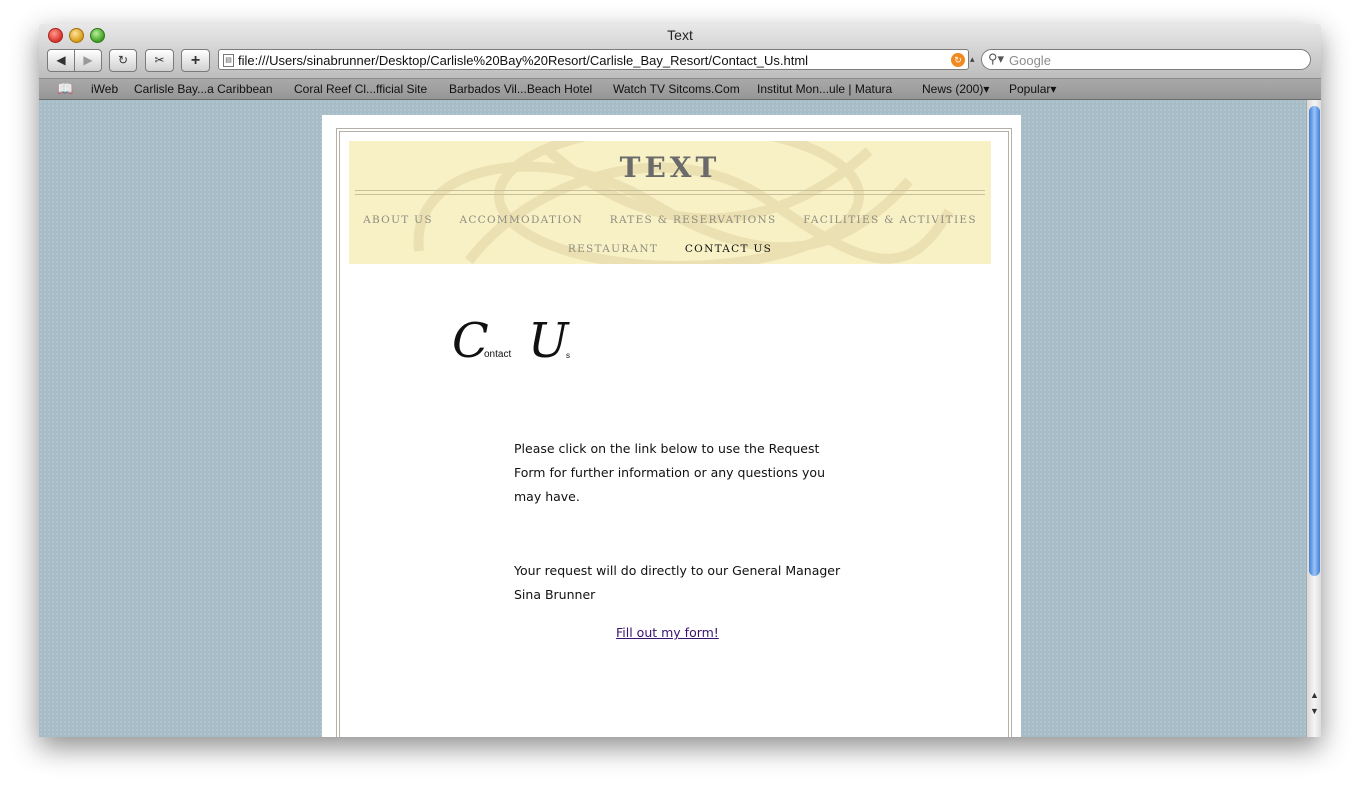  I want to click on nav-about-us: ABOUT US, so click(398, 220).